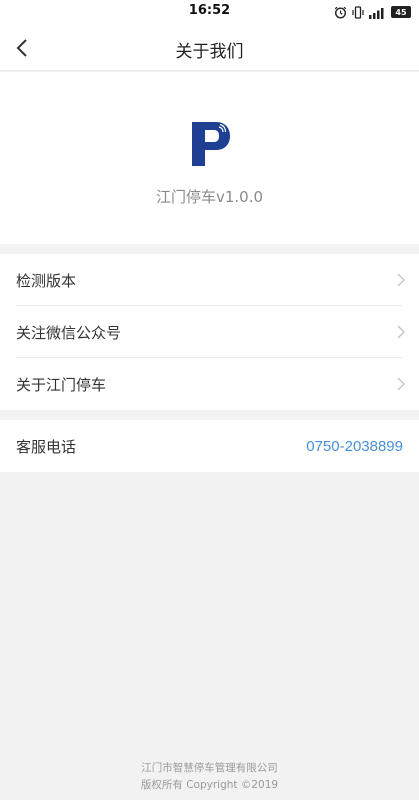  Describe the element at coordinates (209, 197) in the screenshot. I see `app-version: 江门停车v1.0.0` at that location.